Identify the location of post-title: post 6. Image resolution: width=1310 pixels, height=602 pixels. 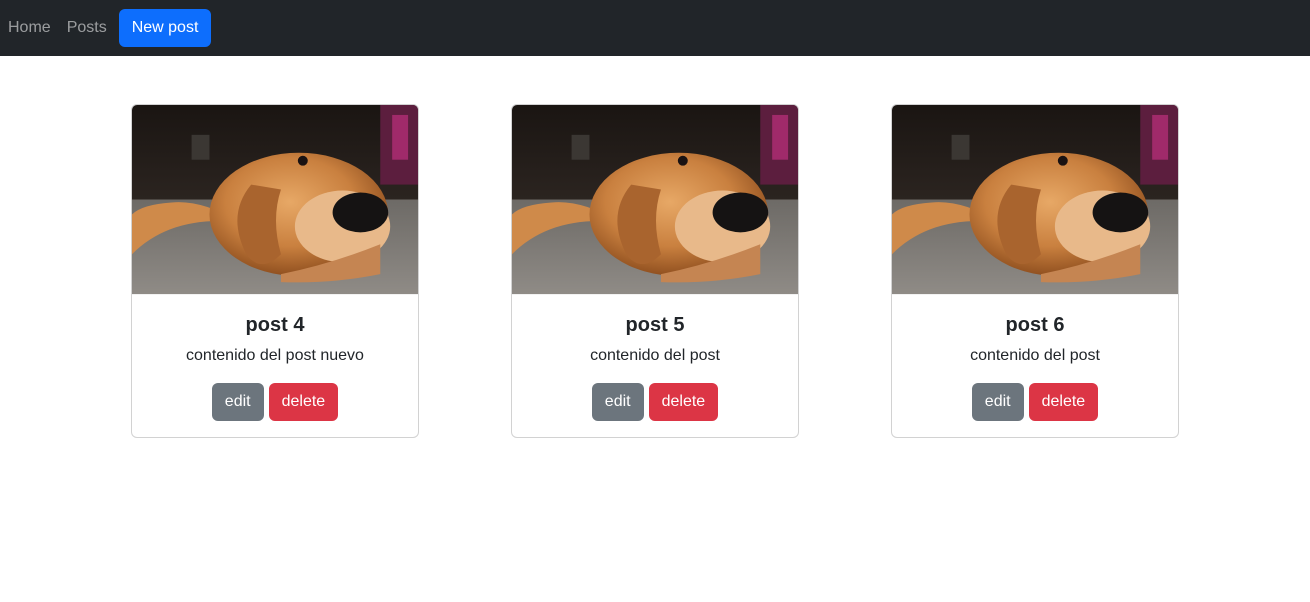
(1035, 325).